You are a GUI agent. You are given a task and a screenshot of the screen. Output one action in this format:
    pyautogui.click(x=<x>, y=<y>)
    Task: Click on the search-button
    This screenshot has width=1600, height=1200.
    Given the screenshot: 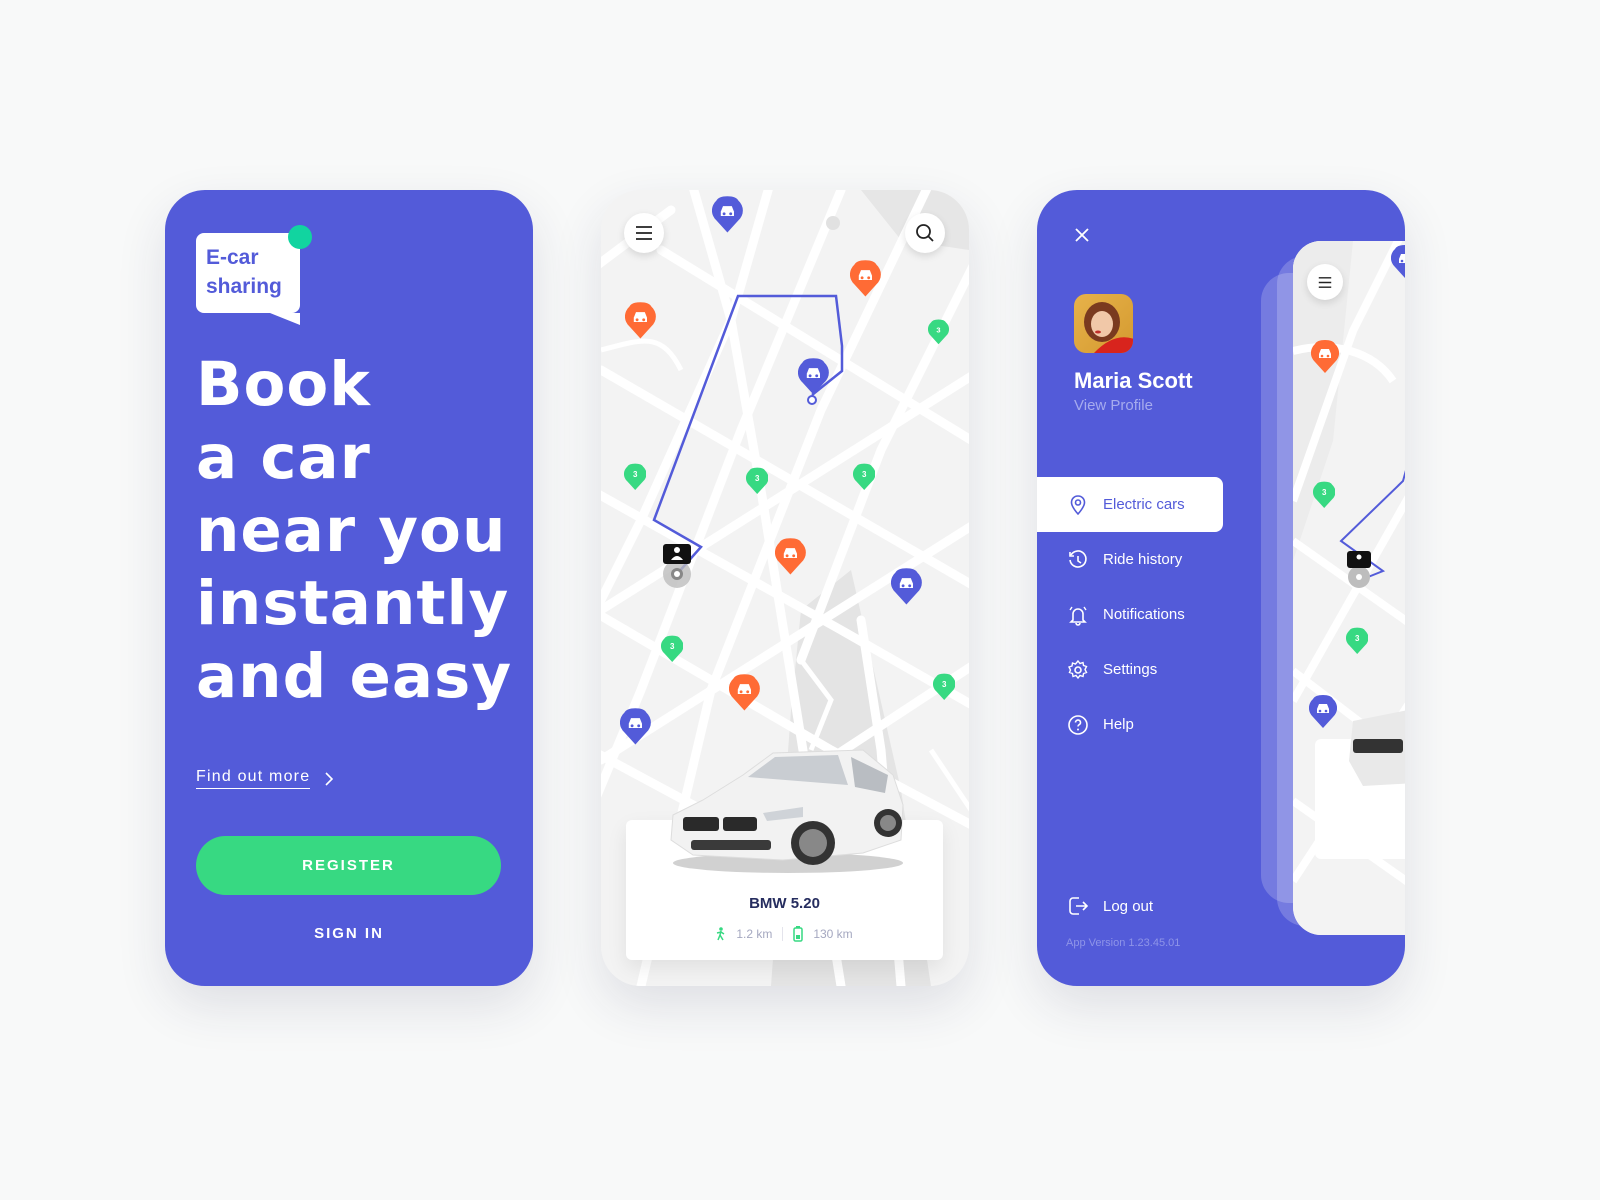 What is the action you would take?
    pyautogui.click(x=925, y=233)
    